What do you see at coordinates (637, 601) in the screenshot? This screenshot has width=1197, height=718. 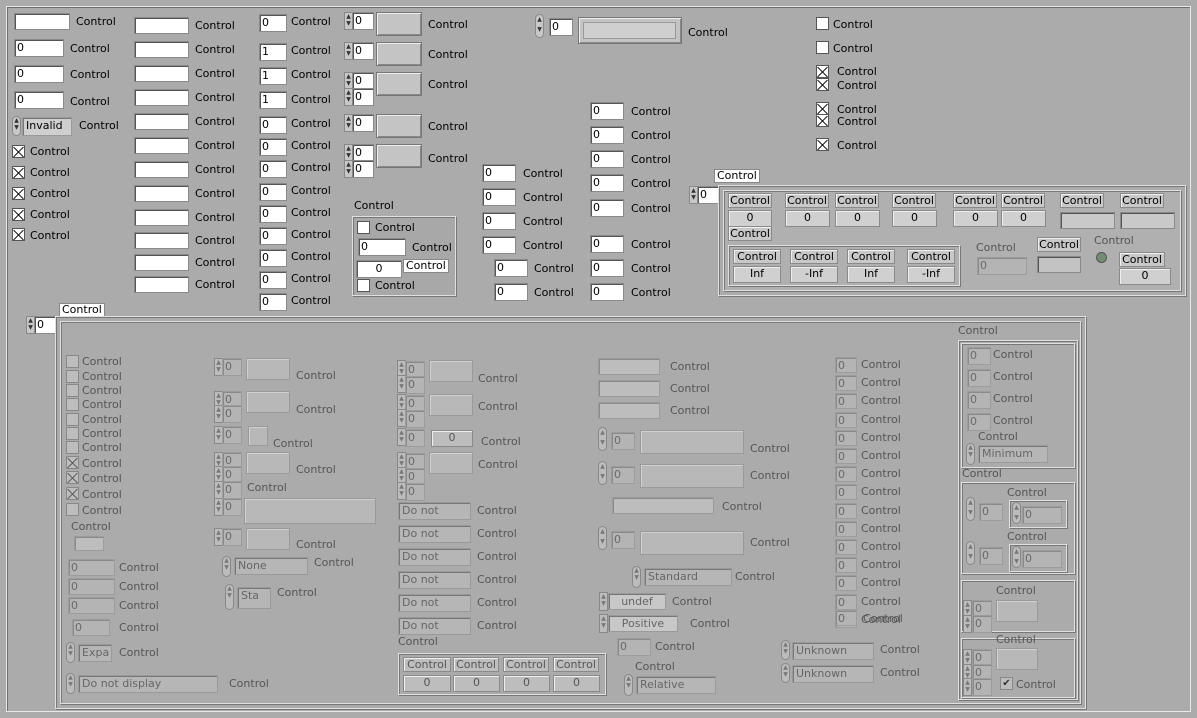 I see `enum-ring: undef` at bounding box center [637, 601].